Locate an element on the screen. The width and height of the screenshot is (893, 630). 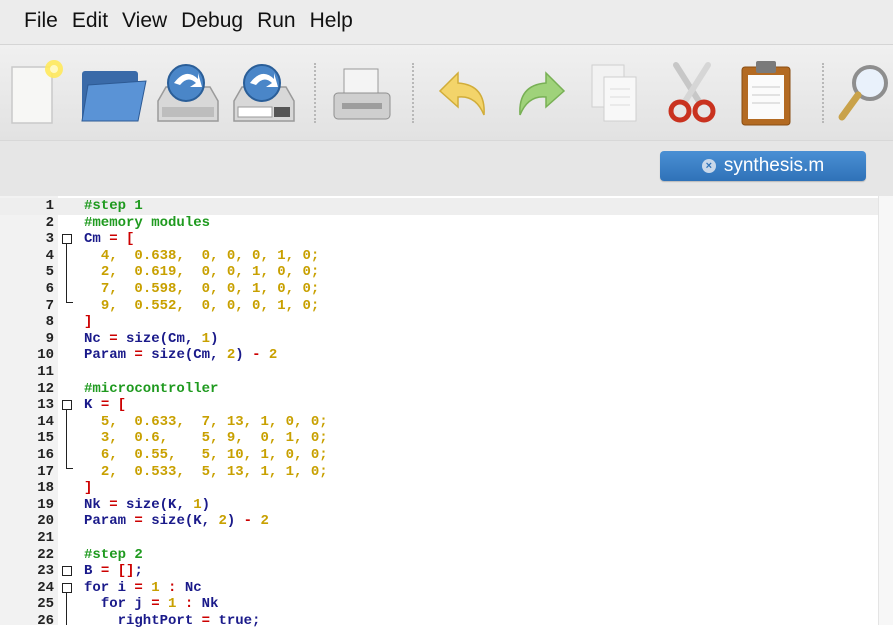
code-line: 6 7, 0.598, 0, 0, 1, 0, 0; is located at coordinates (439, 289).